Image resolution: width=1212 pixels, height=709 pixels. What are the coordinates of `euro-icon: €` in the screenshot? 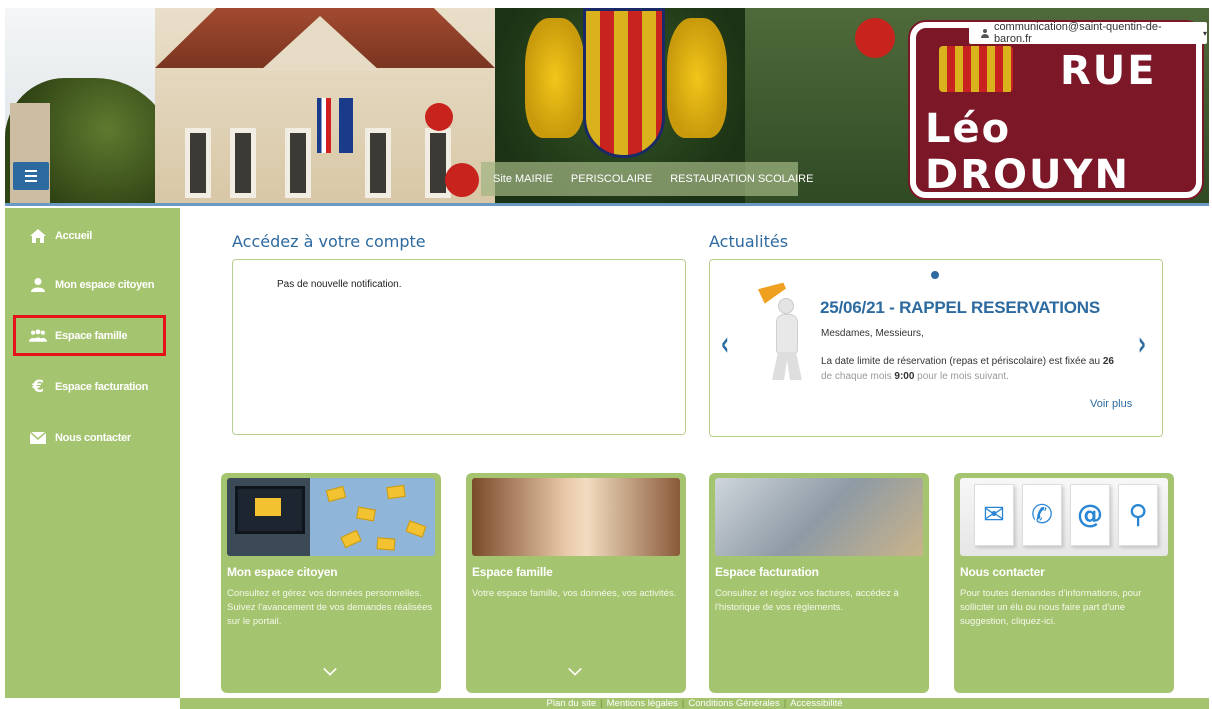 It's located at (38, 387).